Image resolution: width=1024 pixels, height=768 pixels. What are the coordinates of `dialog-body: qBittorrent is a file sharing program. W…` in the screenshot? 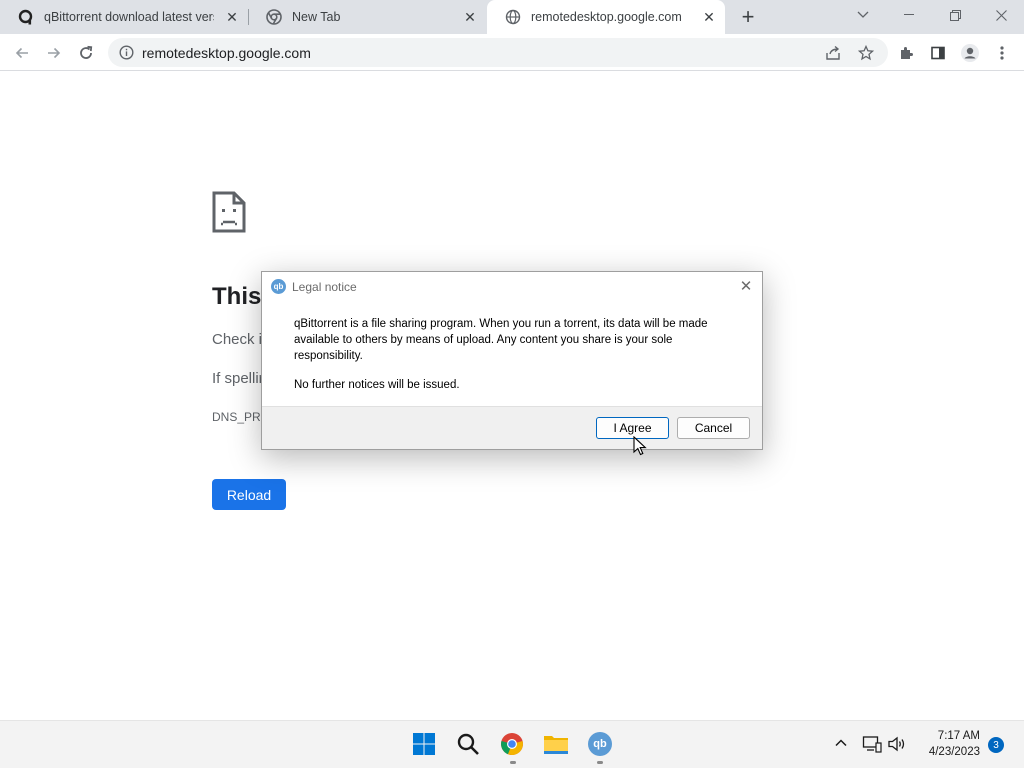 It's located at (512, 354).